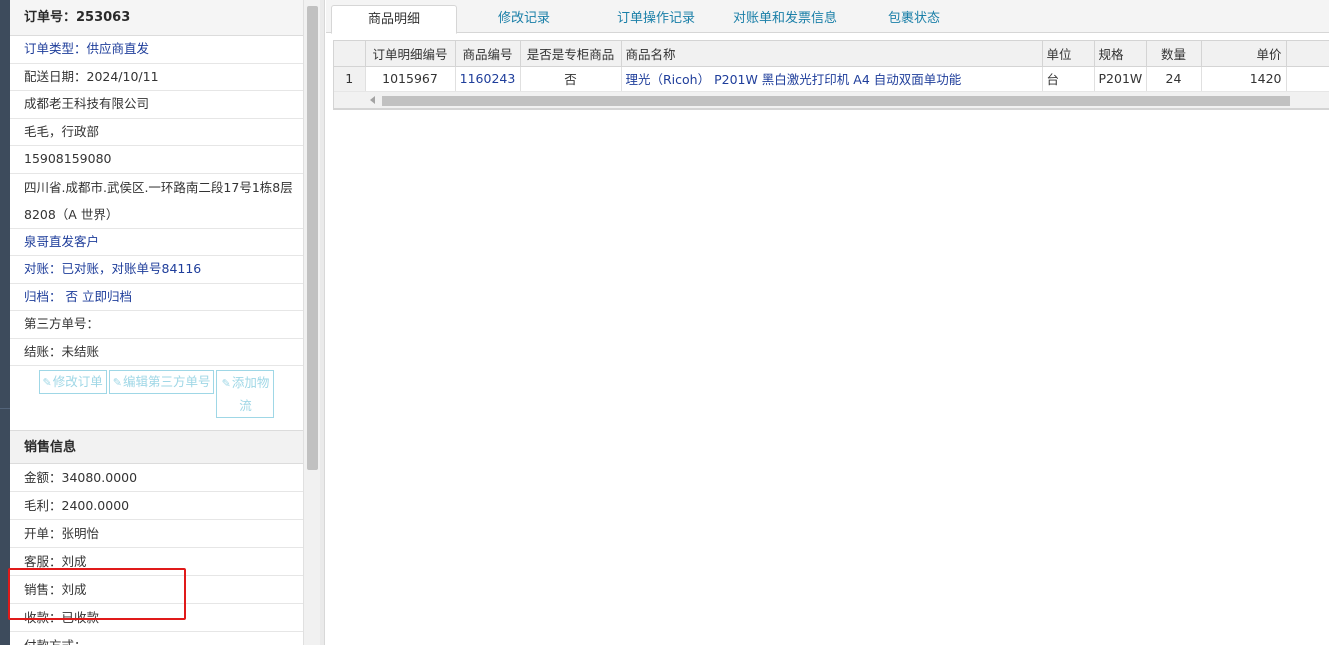 The width and height of the screenshot is (1329, 645). Describe the element at coordinates (156, 506) in the screenshot. I see `sales-profit: 毛利：2400.0000` at that location.